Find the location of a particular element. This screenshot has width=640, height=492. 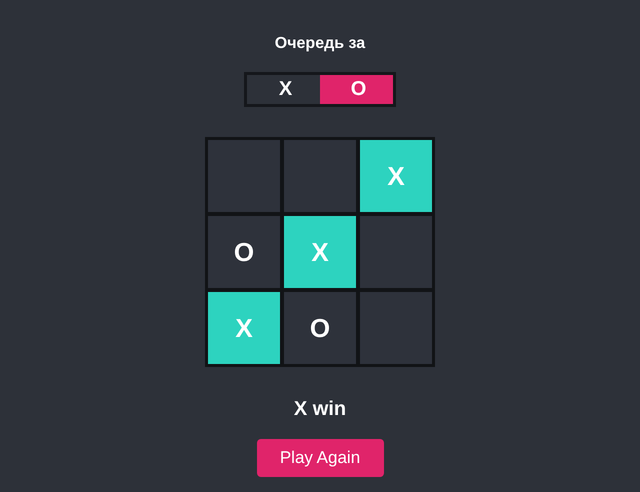

turn-title: Очередь за is located at coordinates (320, 44).